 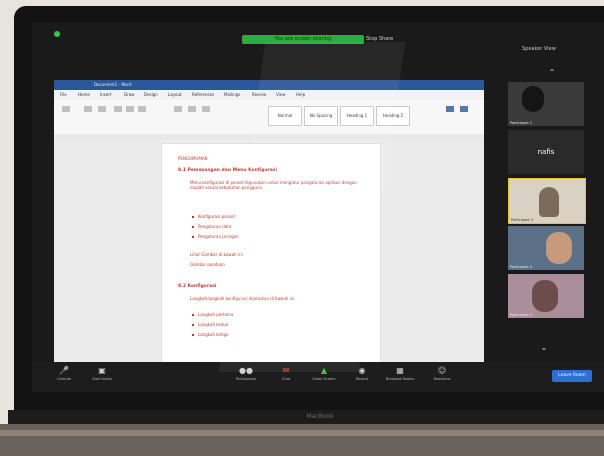 What do you see at coordinates (544, 348) in the screenshot?
I see `gallery-scroll-down-icon: ⌄` at bounding box center [544, 348].